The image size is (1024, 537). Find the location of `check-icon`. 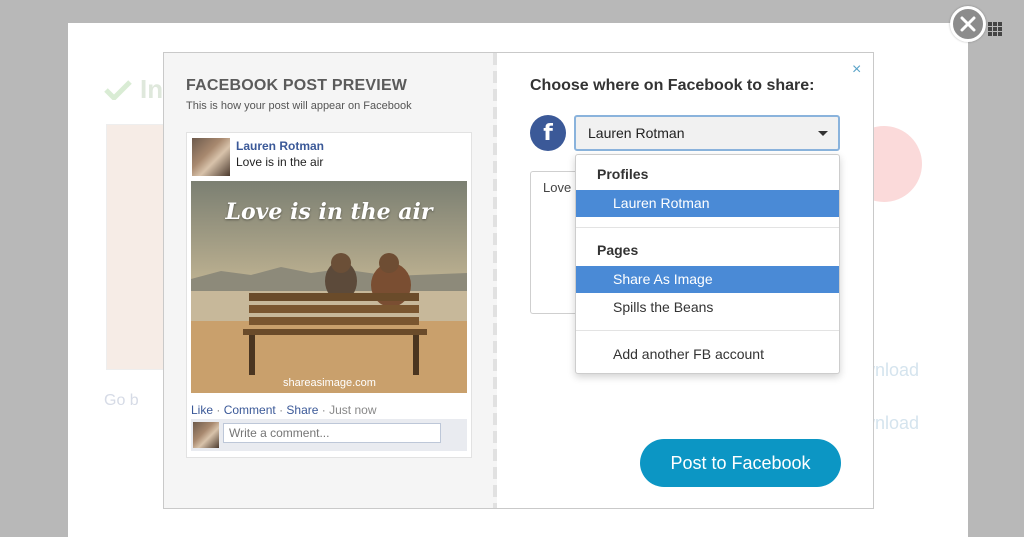

check-icon is located at coordinates (118, 90).